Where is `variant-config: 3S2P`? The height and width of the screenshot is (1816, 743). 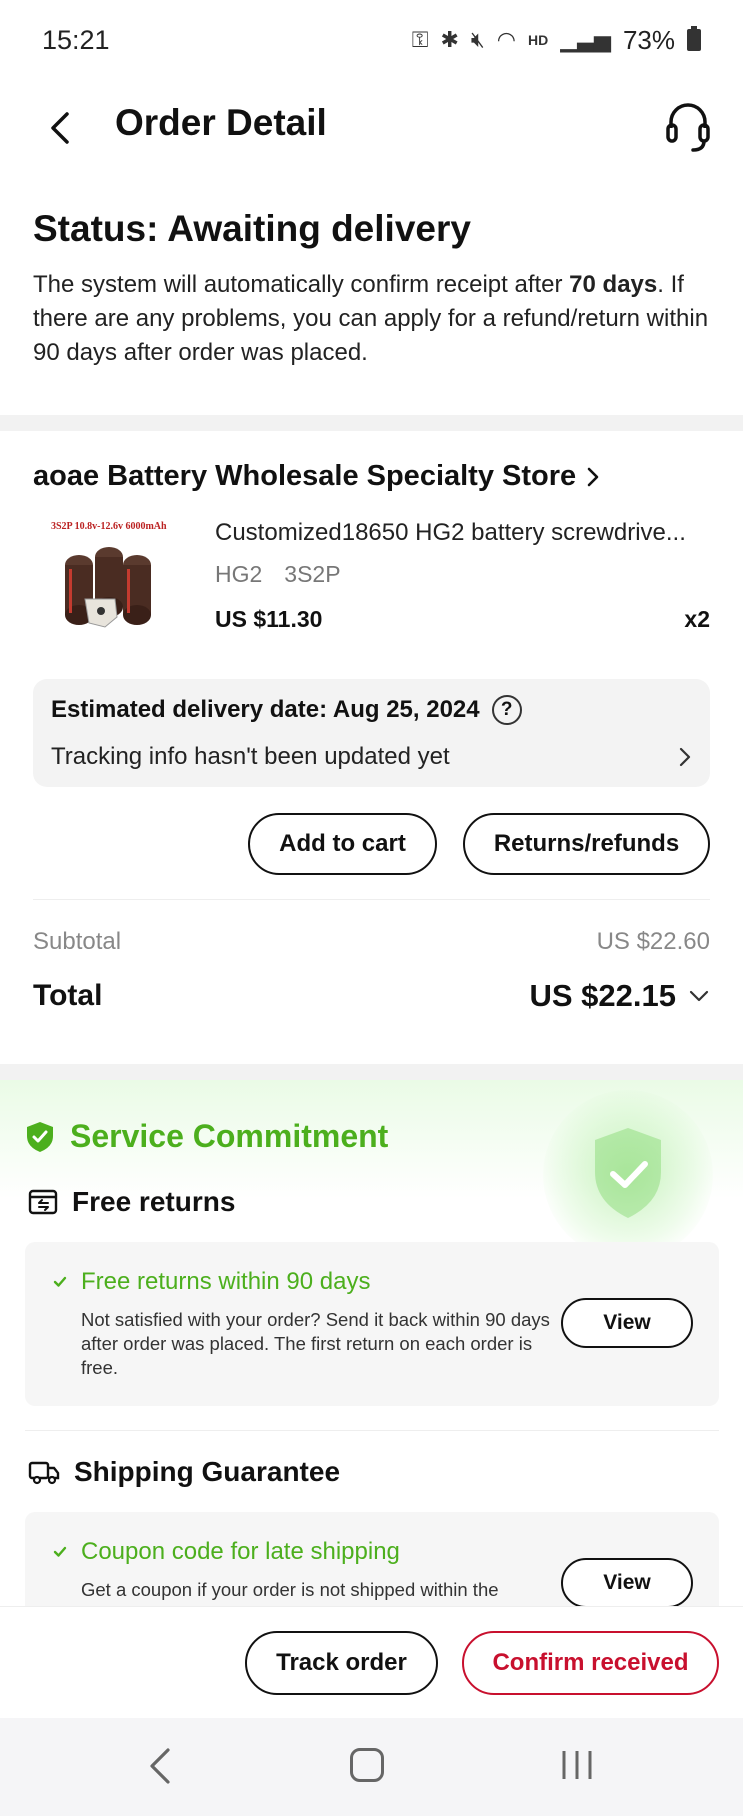
variant-config: 3S2P is located at coordinates (312, 574).